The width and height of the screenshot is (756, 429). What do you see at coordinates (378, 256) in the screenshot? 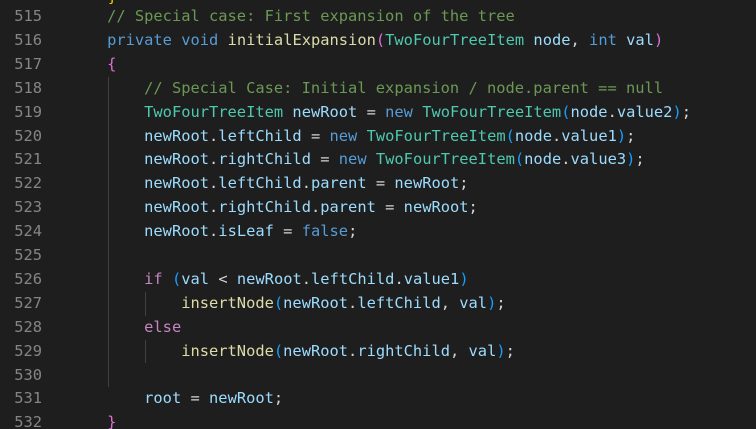
I see `code-line: 525` at bounding box center [378, 256].